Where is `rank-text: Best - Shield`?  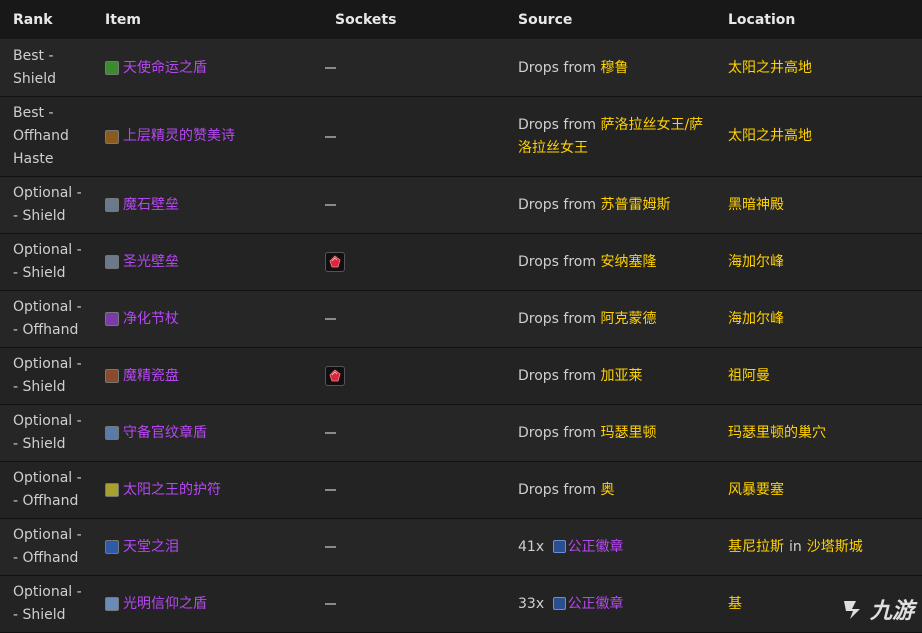 rank-text: Best - Shield is located at coordinates (34, 68).